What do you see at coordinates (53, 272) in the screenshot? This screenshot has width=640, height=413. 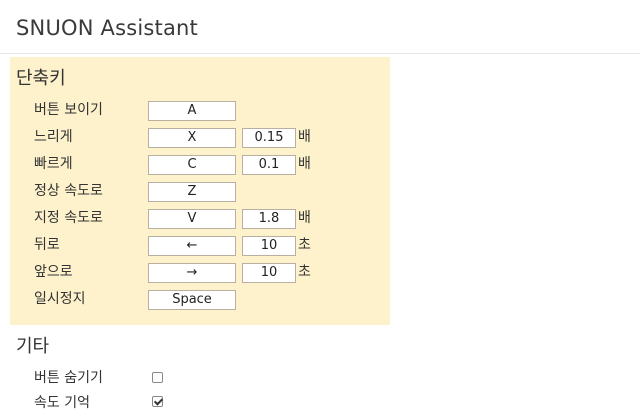 I see `shortcut-label-forward: 앞으로` at bounding box center [53, 272].